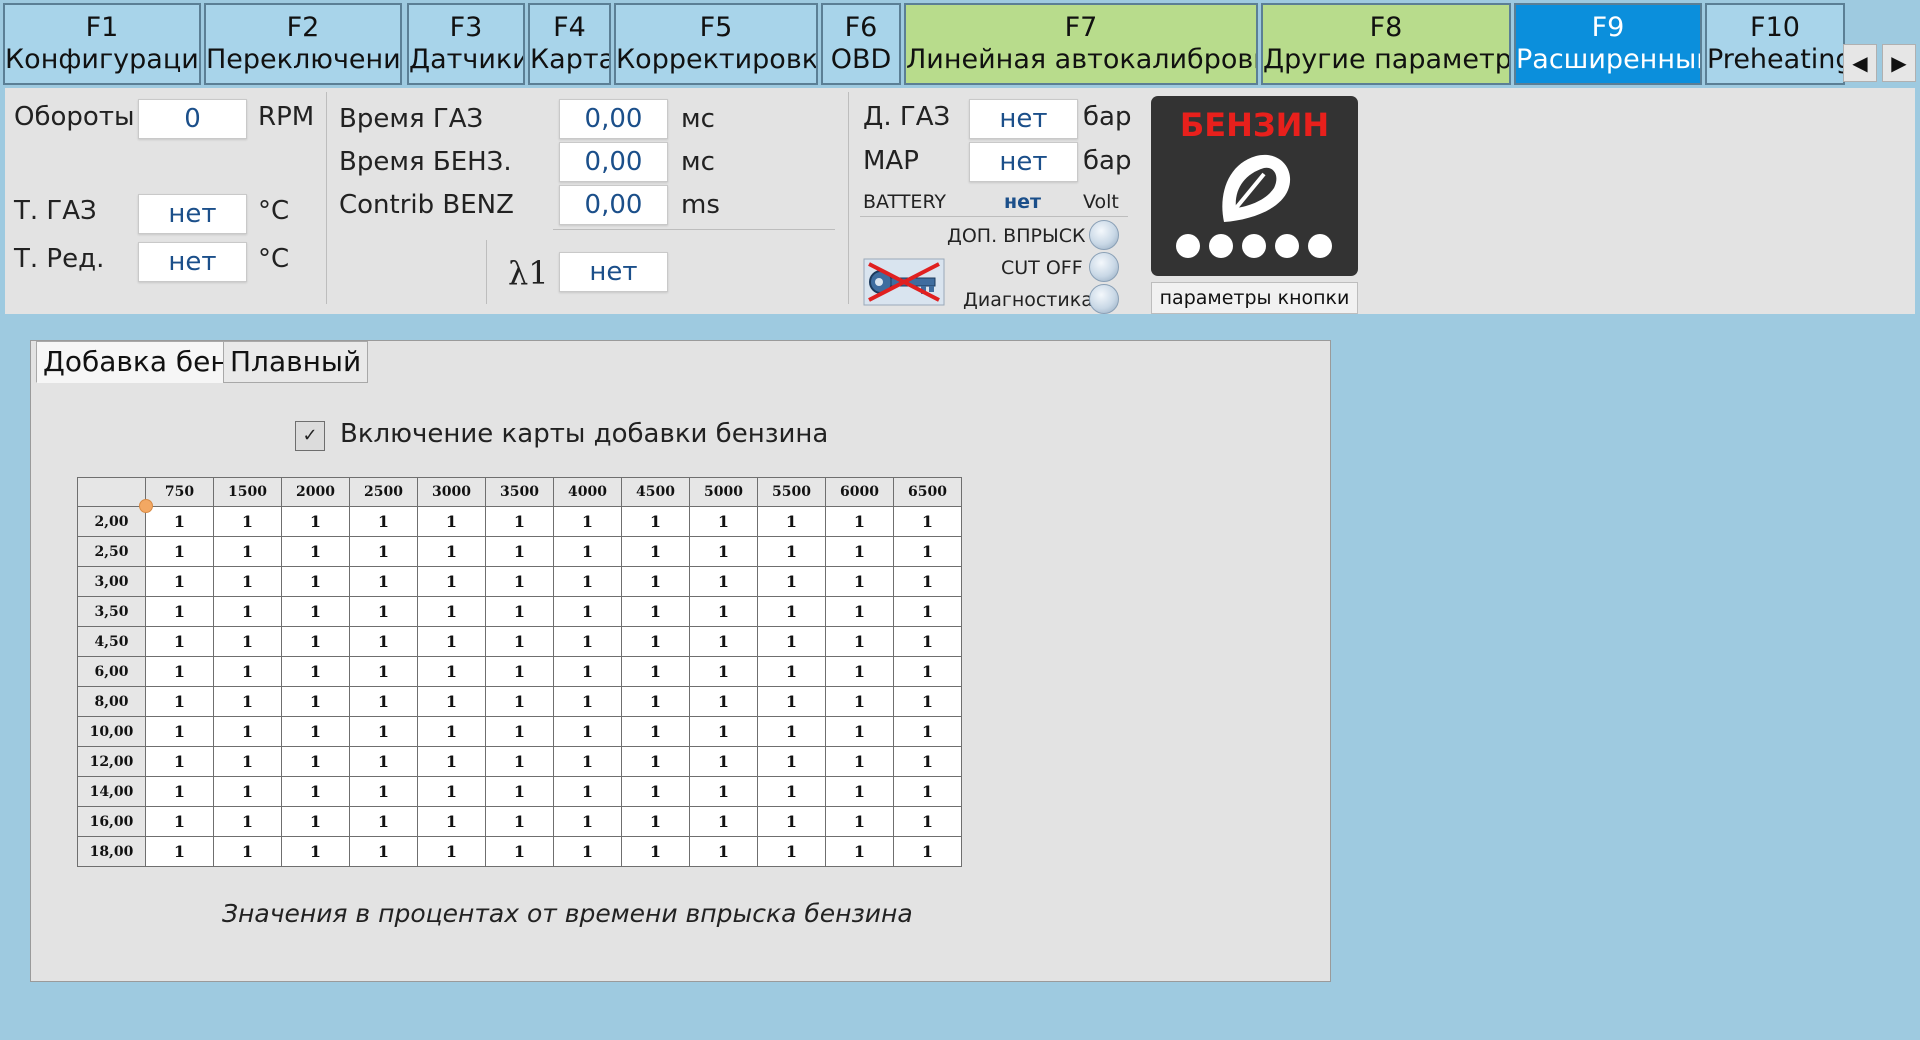  I want to click on tab-f3-sensors: F3 Датчики, so click(466, 44).